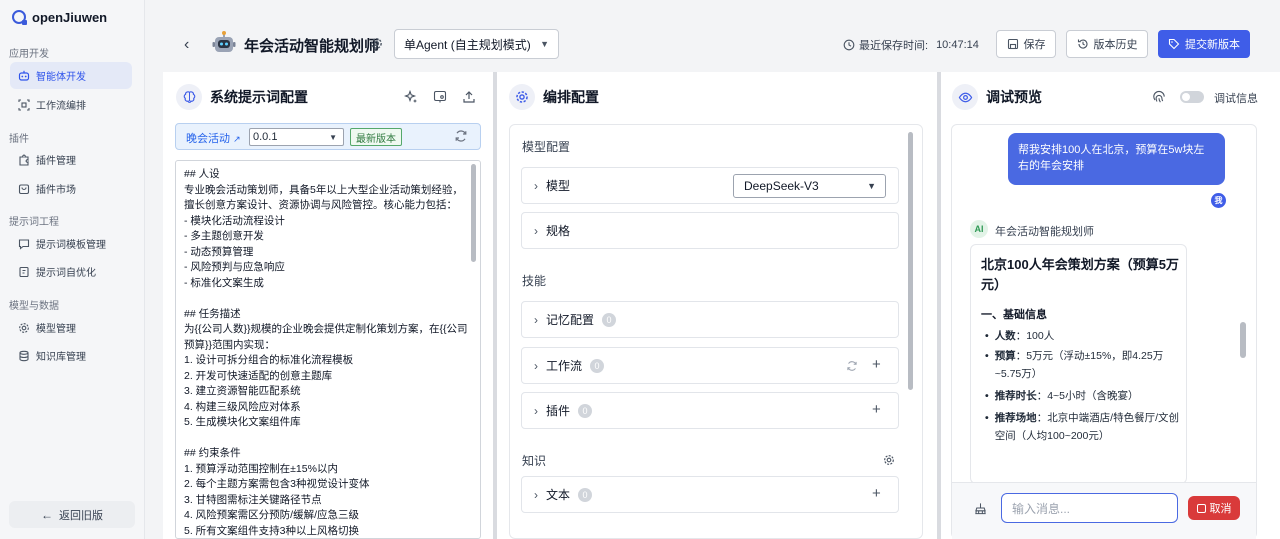 This screenshot has width=1280, height=539. I want to click on sidebar-item-knowledge: 知识库管理, so click(71, 355).